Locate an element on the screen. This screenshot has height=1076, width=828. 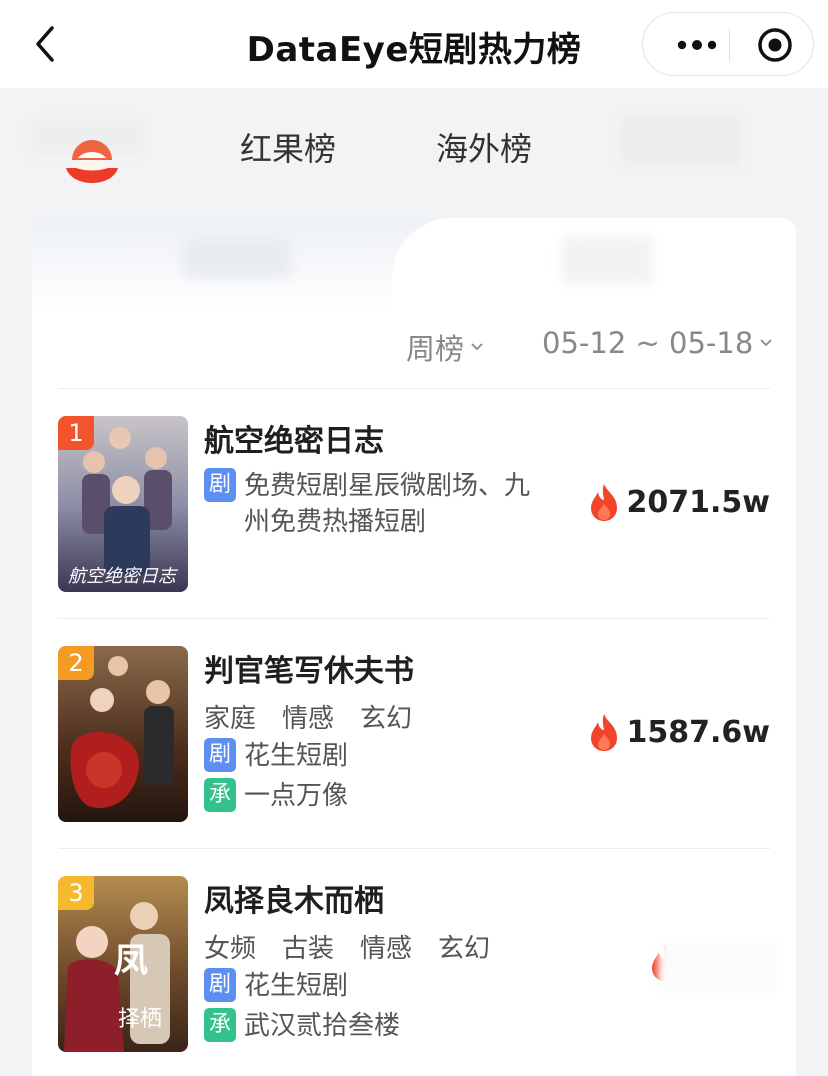
heat-number: 2071.5w is located at coordinates (698, 502).